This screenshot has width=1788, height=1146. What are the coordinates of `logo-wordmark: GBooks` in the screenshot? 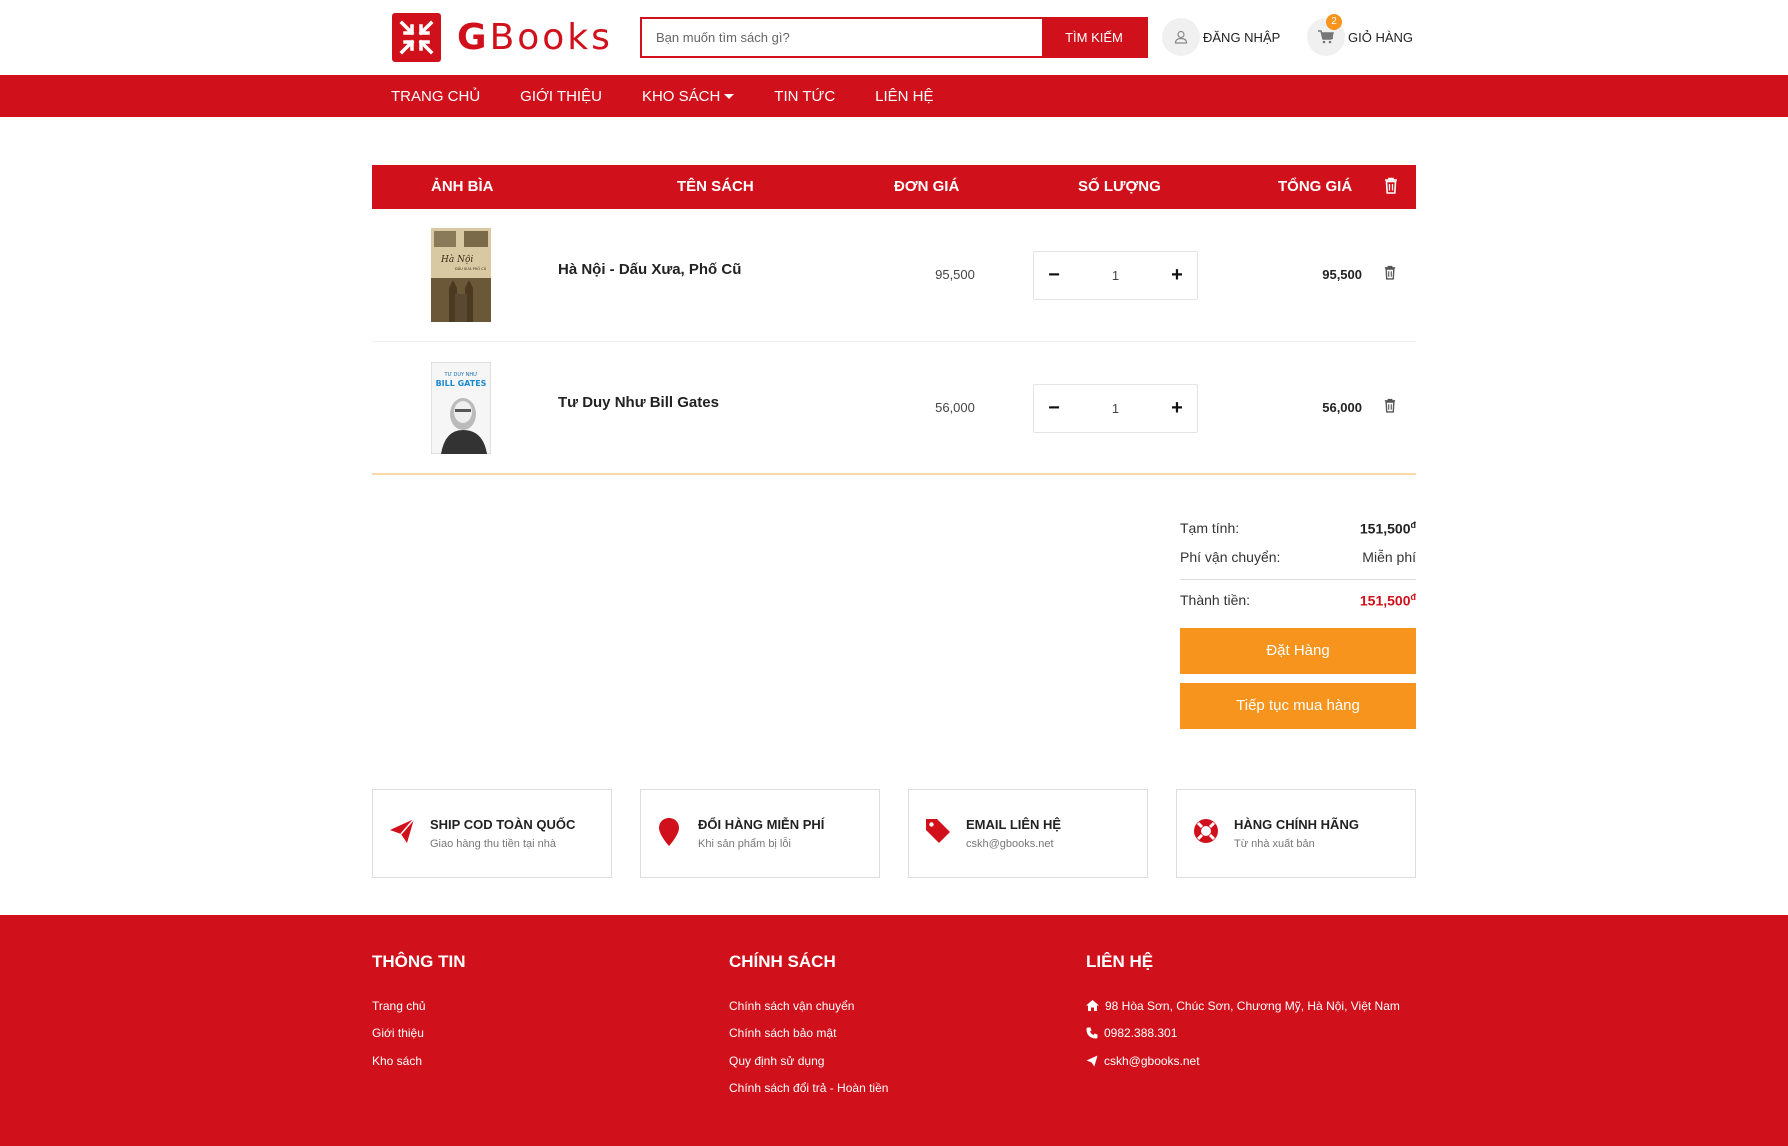 It's located at (535, 37).